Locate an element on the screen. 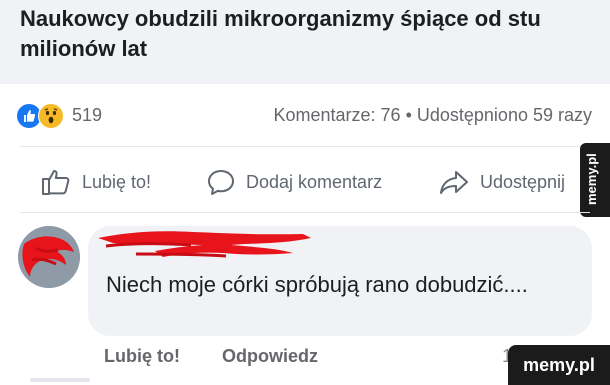 The width and height of the screenshot is (610, 385). comment-reply-link: Odpowiedz is located at coordinates (270, 356).